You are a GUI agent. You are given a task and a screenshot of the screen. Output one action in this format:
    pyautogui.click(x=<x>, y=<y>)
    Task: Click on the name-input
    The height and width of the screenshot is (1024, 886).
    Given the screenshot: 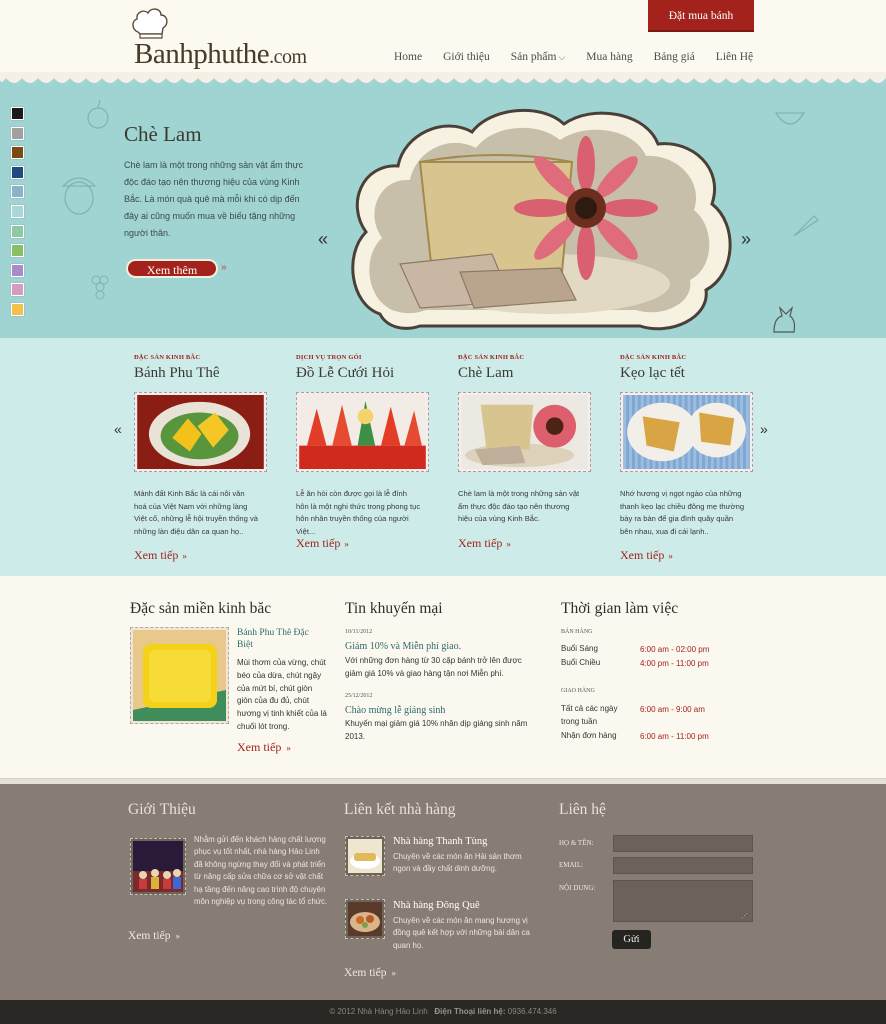 What is the action you would take?
    pyautogui.click(x=683, y=843)
    